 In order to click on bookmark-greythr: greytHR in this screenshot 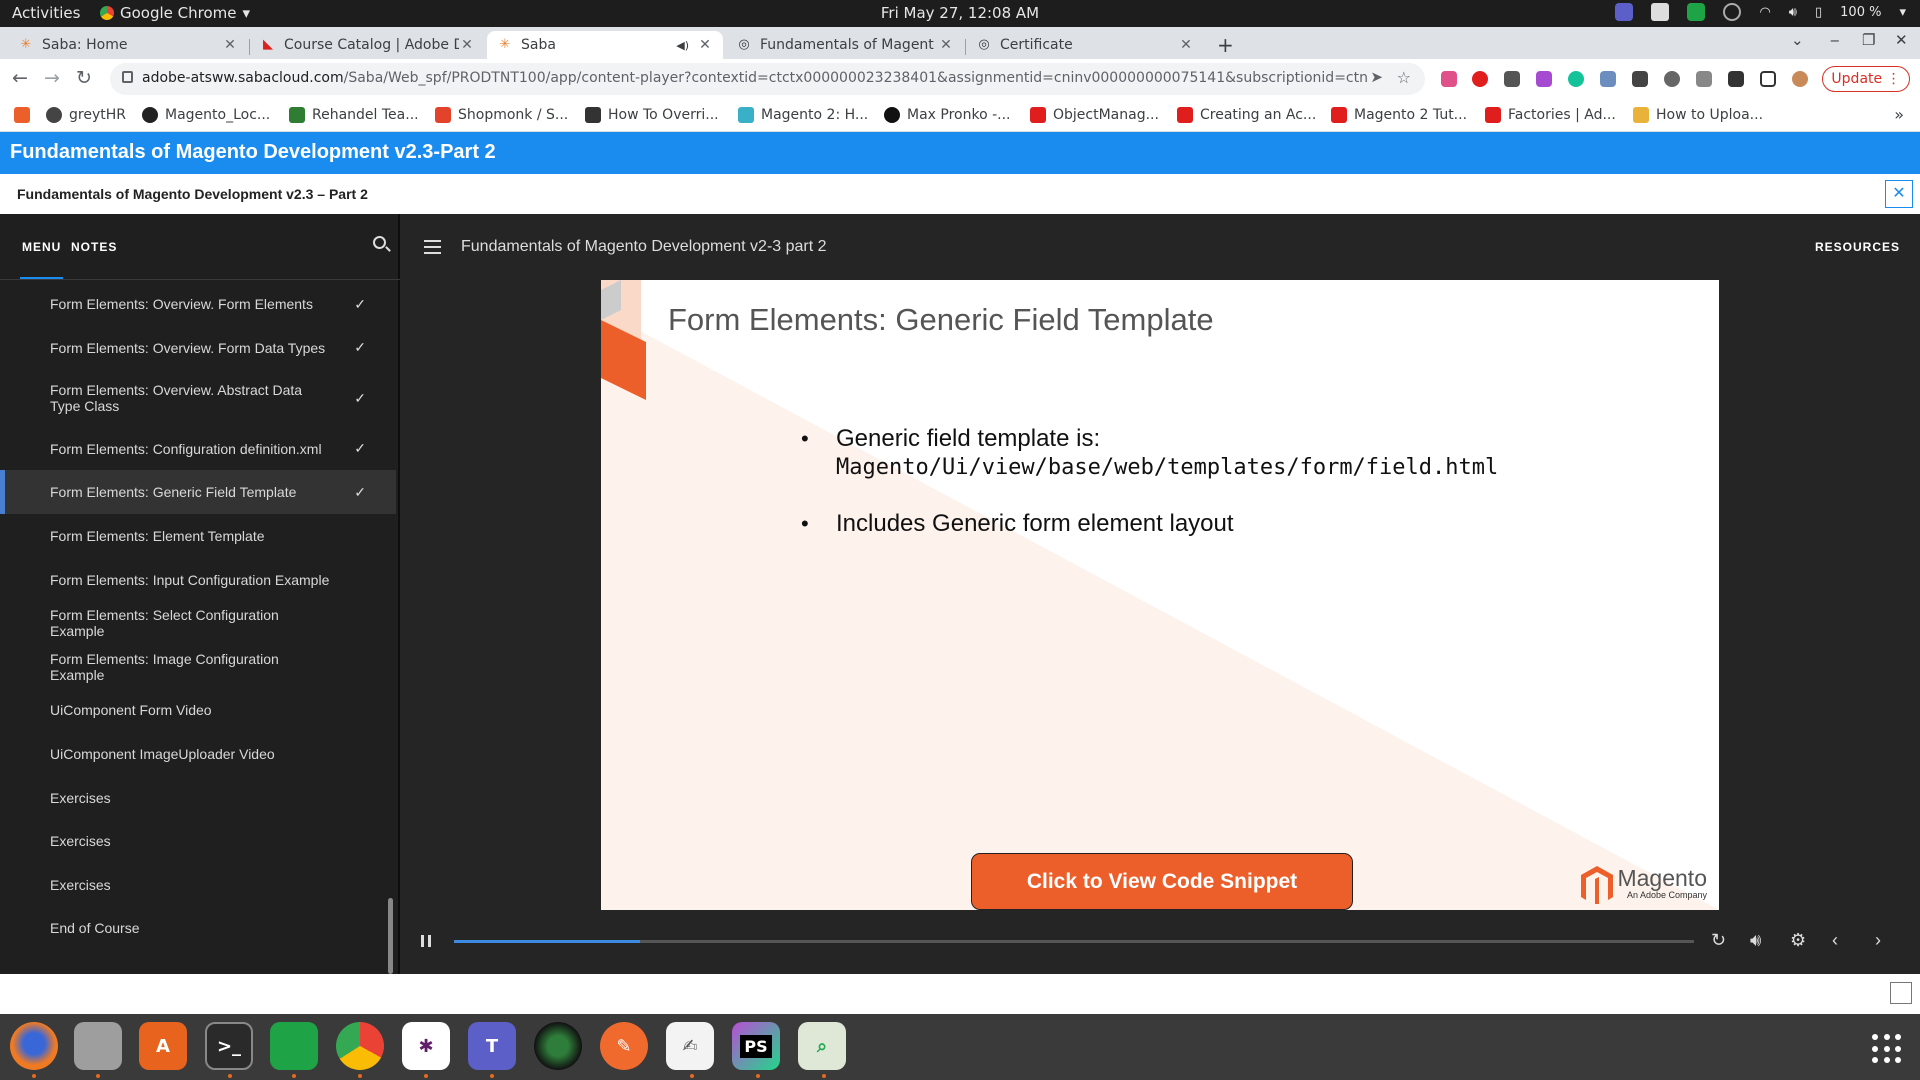, I will do `click(86, 115)`.